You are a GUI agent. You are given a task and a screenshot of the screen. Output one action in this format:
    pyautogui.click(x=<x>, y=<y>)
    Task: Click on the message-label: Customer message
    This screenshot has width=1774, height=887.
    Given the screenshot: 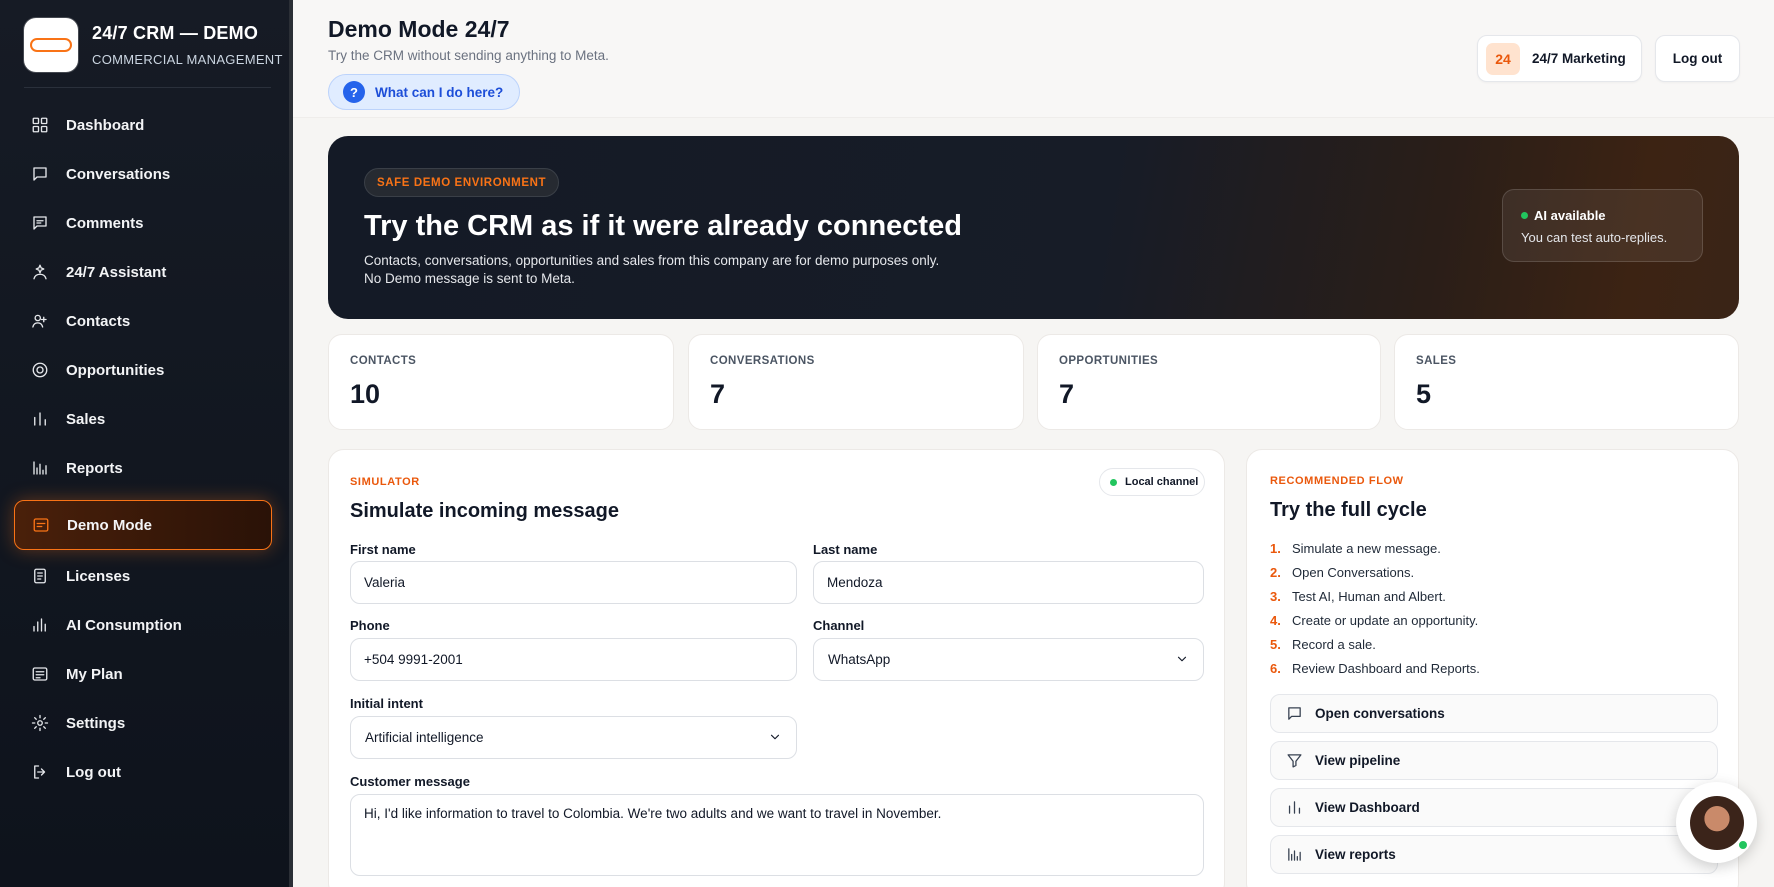 What is the action you would take?
    pyautogui.click(x=410, y=781)
    